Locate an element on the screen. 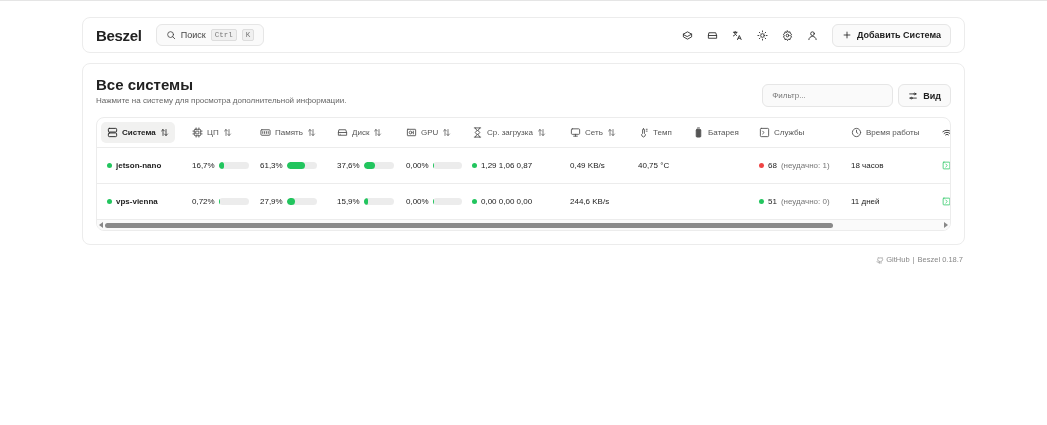 The width and height of the screenshot is (1047, 425). uptime: 11 дней is located at coordinates (865, 201).